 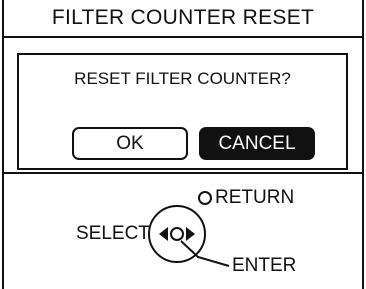 What do you see at coordinates (190, 234) in the screenshot?
I see `arrow-right-icon` at bounding box center [190, 234].